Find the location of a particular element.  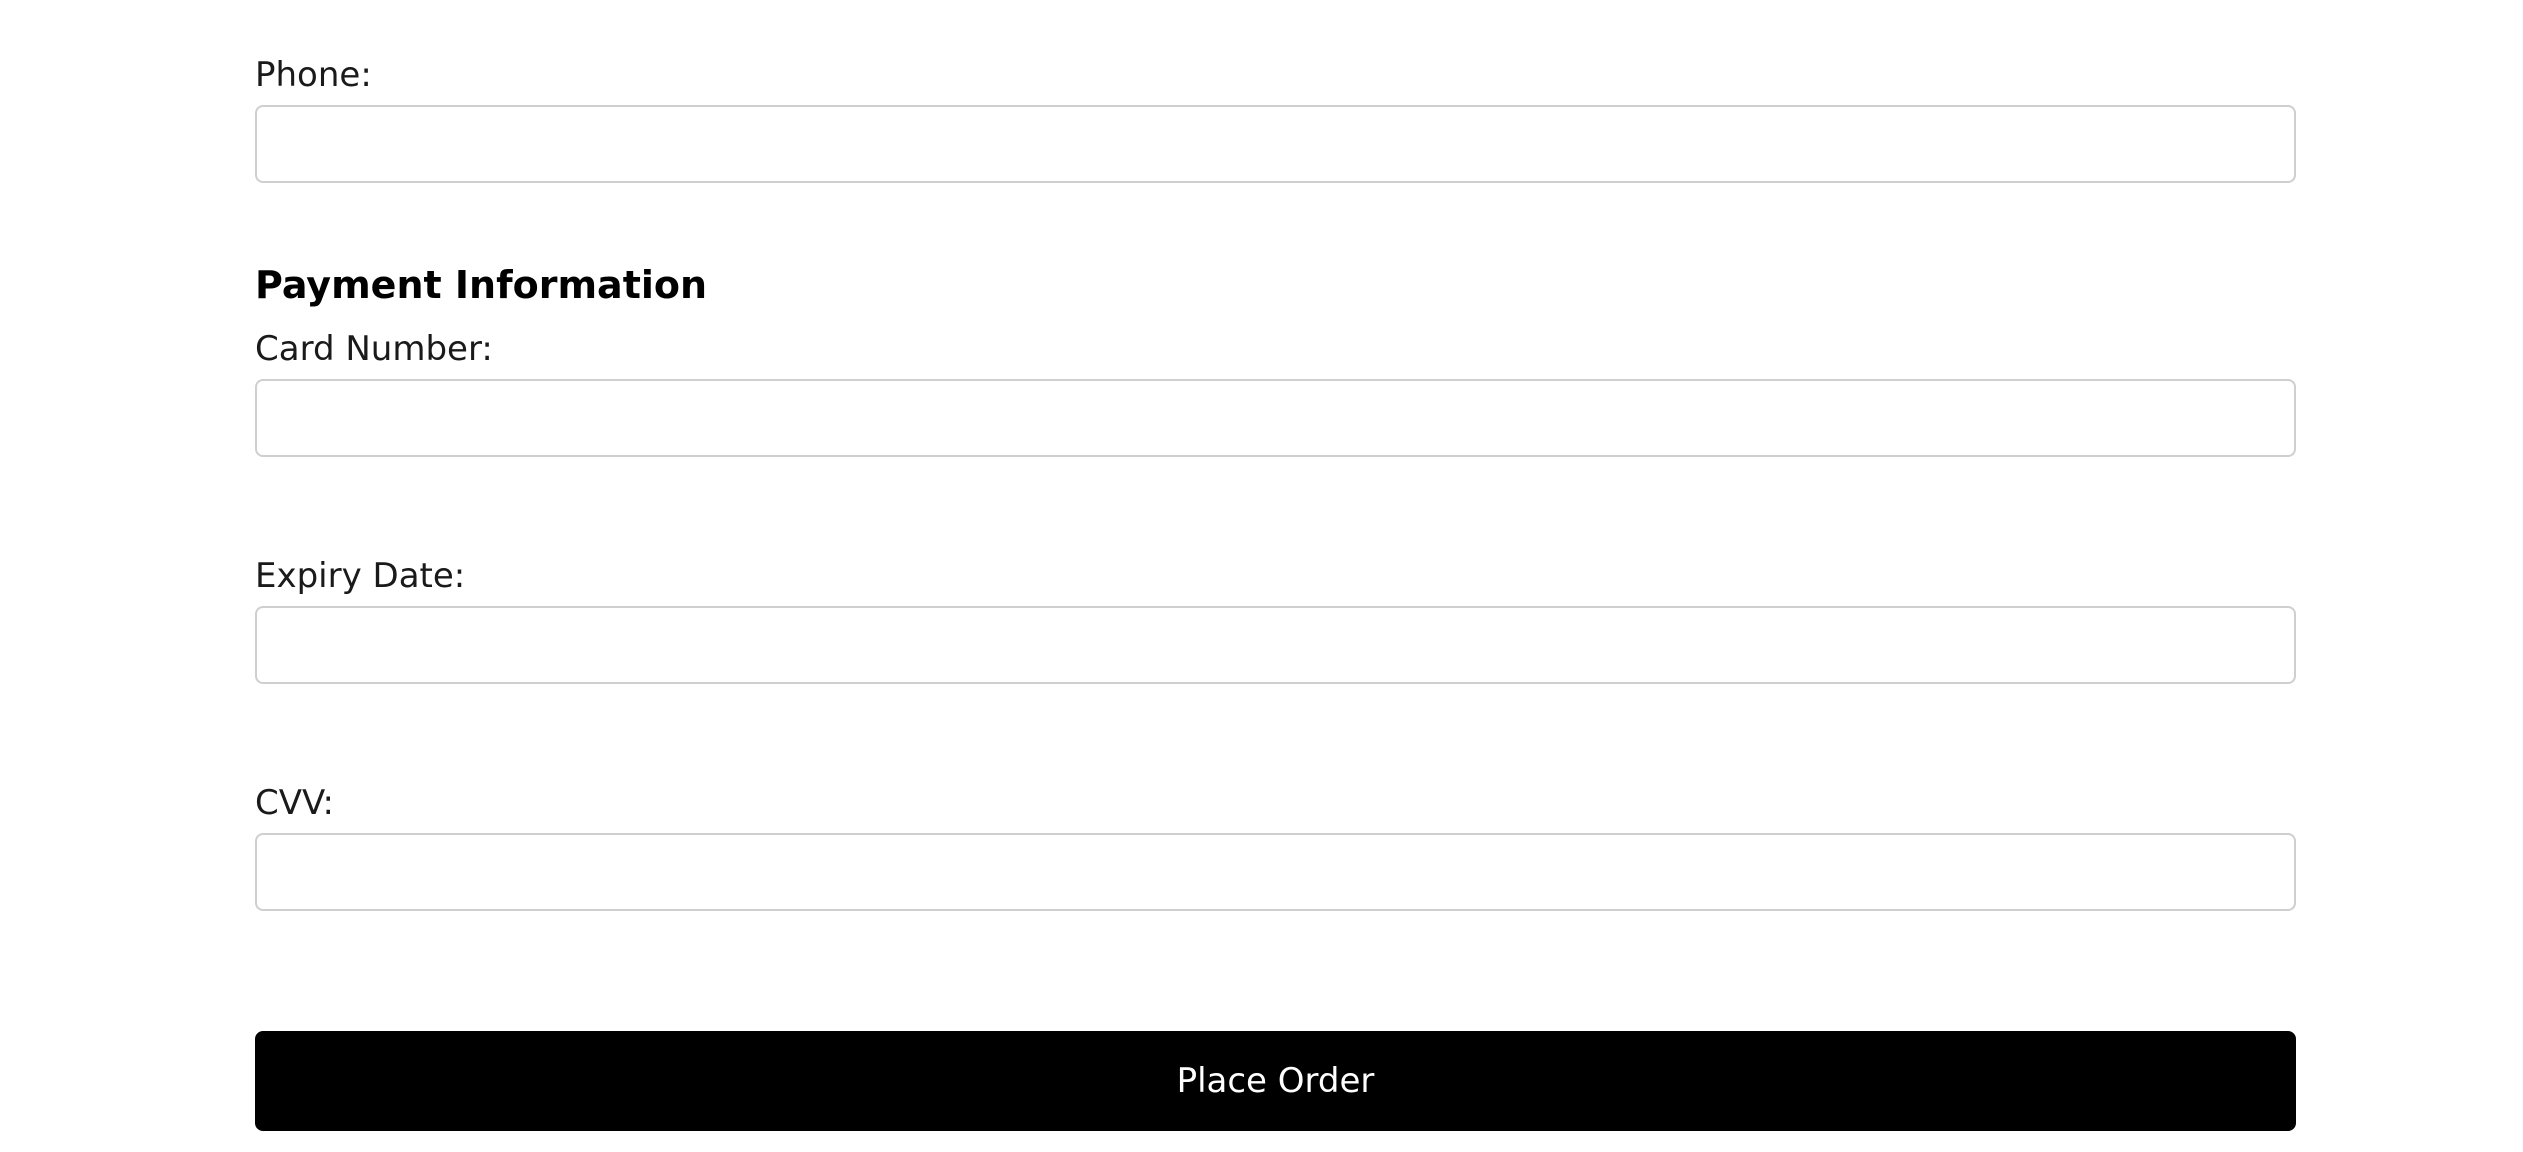

expiry-date-label: Expiry Date: is located at coordinates (360, 576).